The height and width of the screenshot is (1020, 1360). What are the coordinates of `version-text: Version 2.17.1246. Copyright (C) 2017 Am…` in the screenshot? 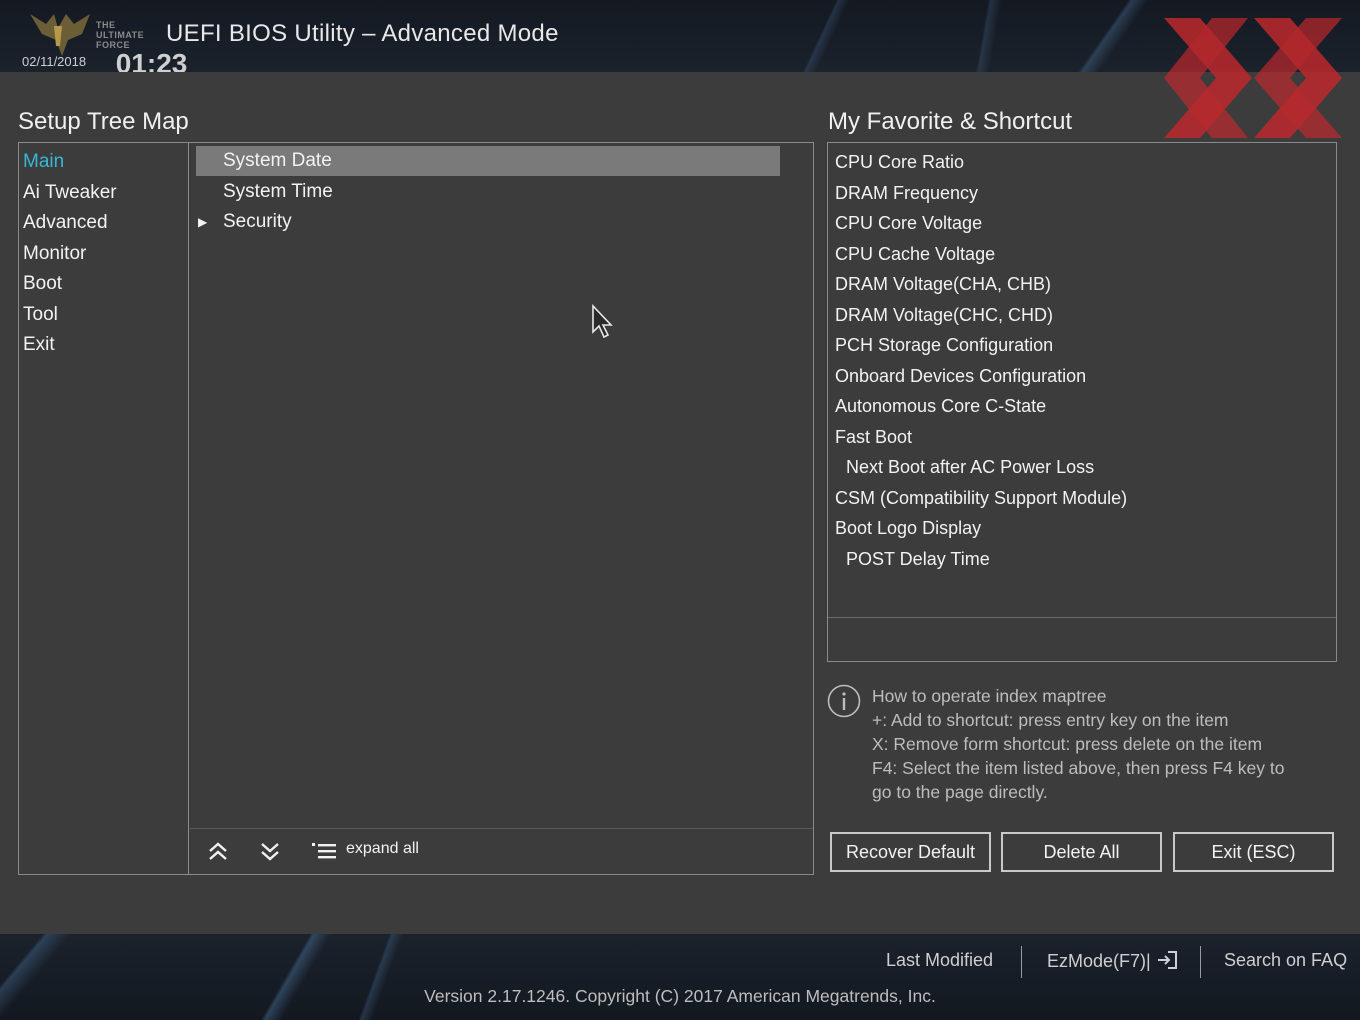 It's located at (680, 996).